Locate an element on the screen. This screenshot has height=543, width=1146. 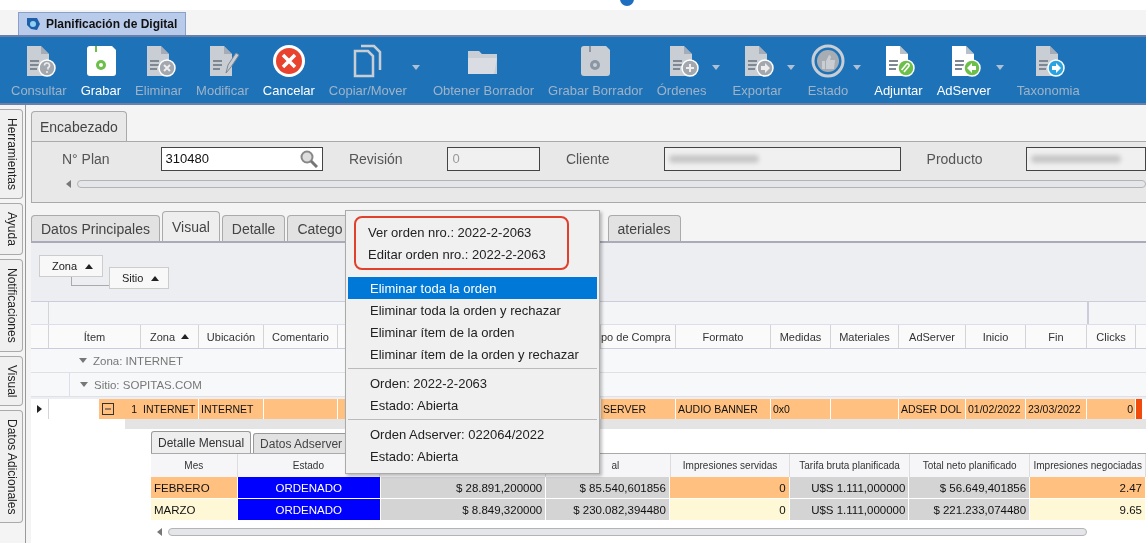
thumbs-up-icon is located at coordinates (827, 61).